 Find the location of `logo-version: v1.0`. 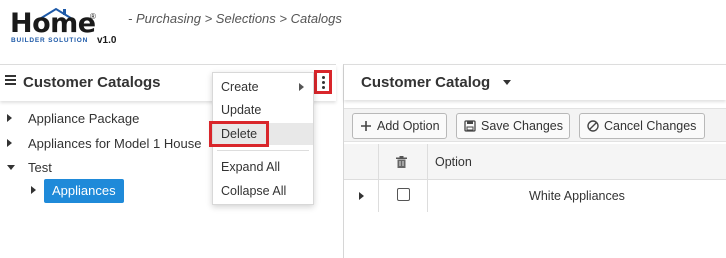

logo-version: v1.0 is located at coordinates (107, 40).